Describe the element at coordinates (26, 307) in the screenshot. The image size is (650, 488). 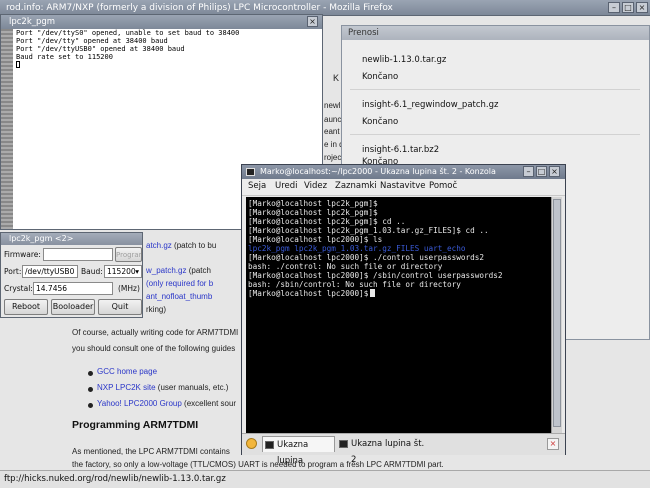
I see `reboot-button: Reboot` at that location.